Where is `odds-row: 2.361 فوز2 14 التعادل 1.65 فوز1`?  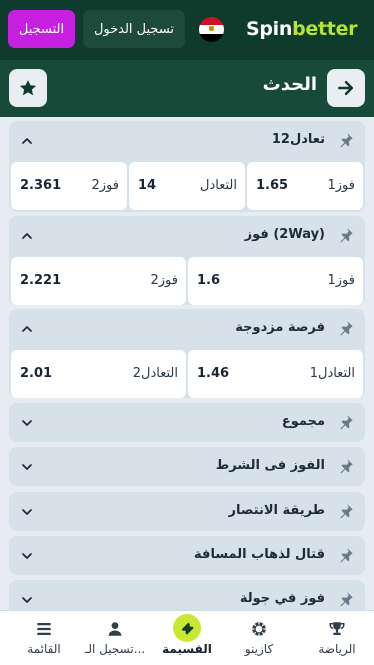
odds-row: 2.361 فوز2 14 التعادل 1.65 فوز1 is located at coordinates (187, 186).